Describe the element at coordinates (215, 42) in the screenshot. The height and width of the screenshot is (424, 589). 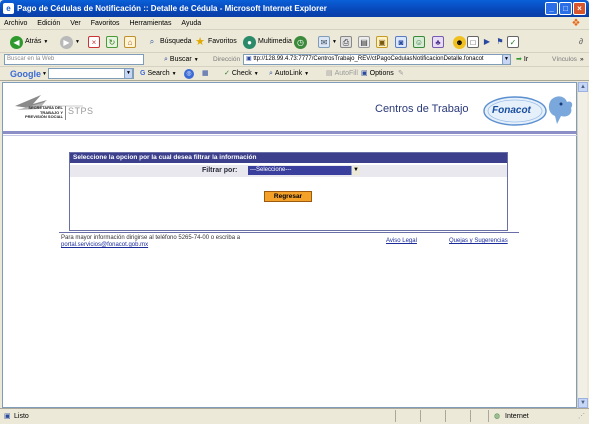
I see `favorites-button: ★ Favoritos` at that location.